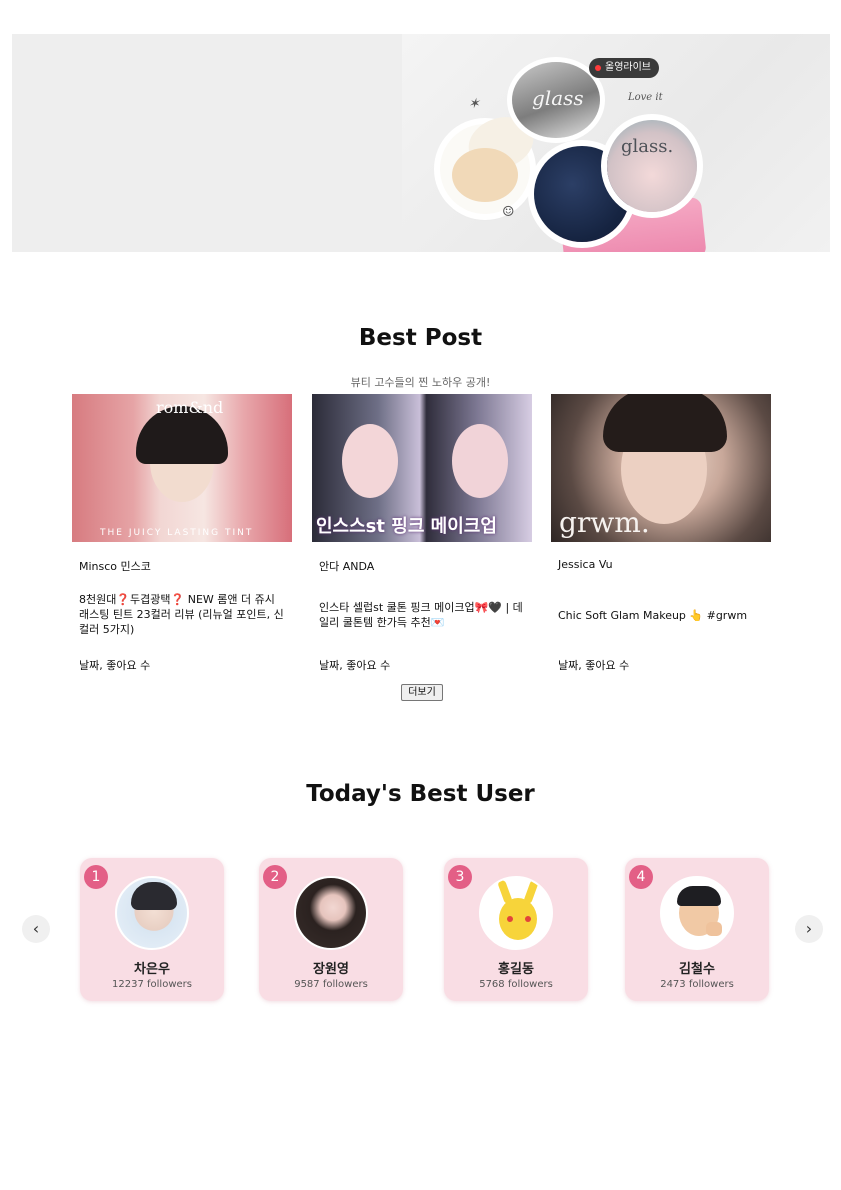 This screenshot has width=841, height=1190. I want to click on best-user-title: Today's Best User, so click(420, 794).